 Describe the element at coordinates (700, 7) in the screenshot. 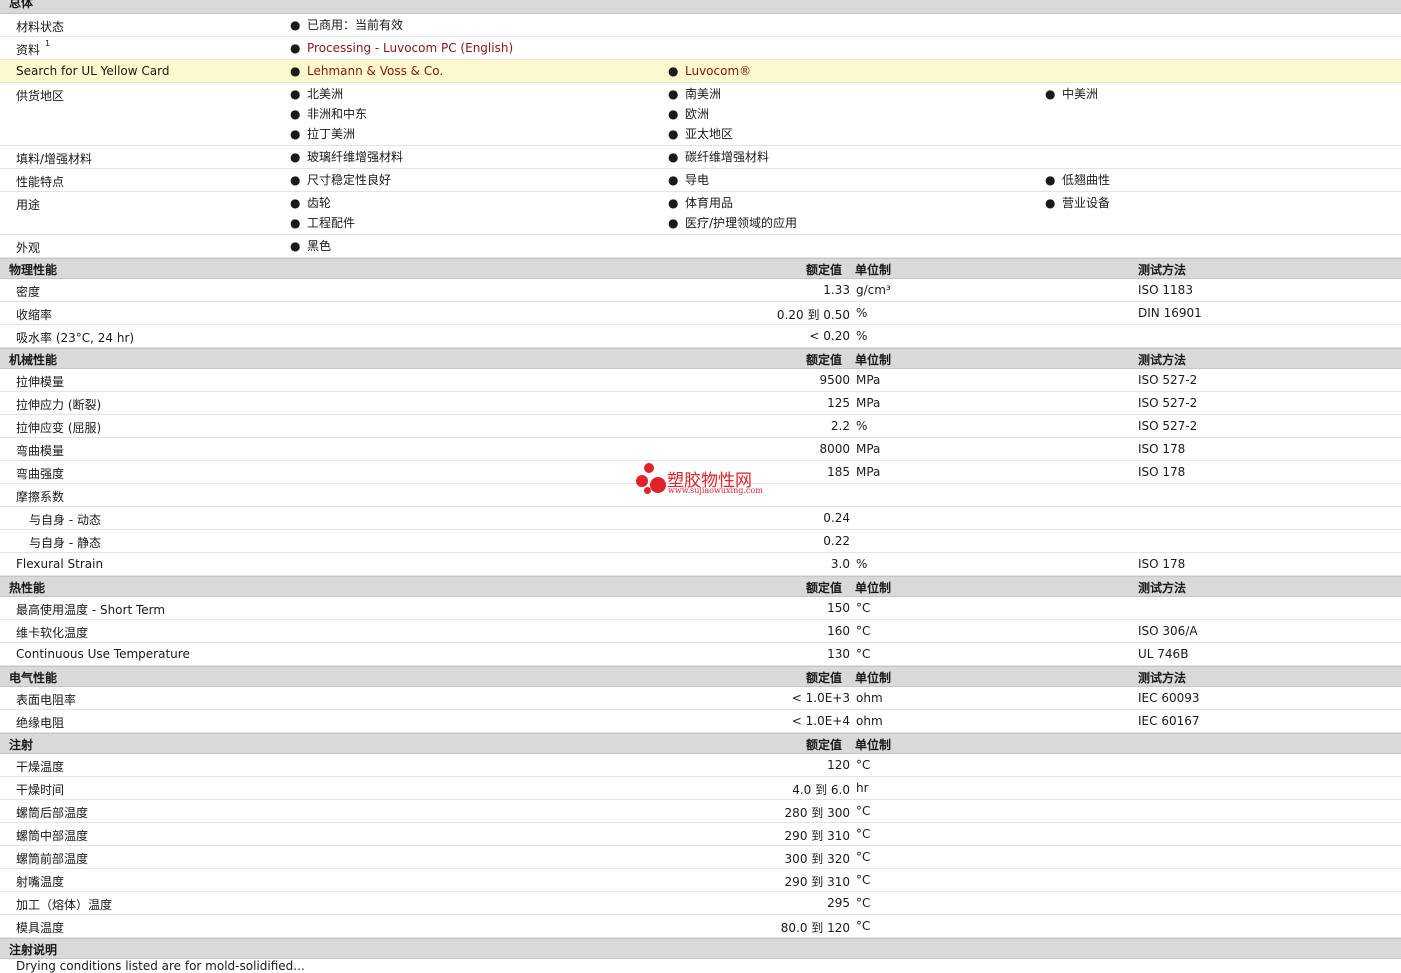

I see `section-header-general: 总体` at that location.